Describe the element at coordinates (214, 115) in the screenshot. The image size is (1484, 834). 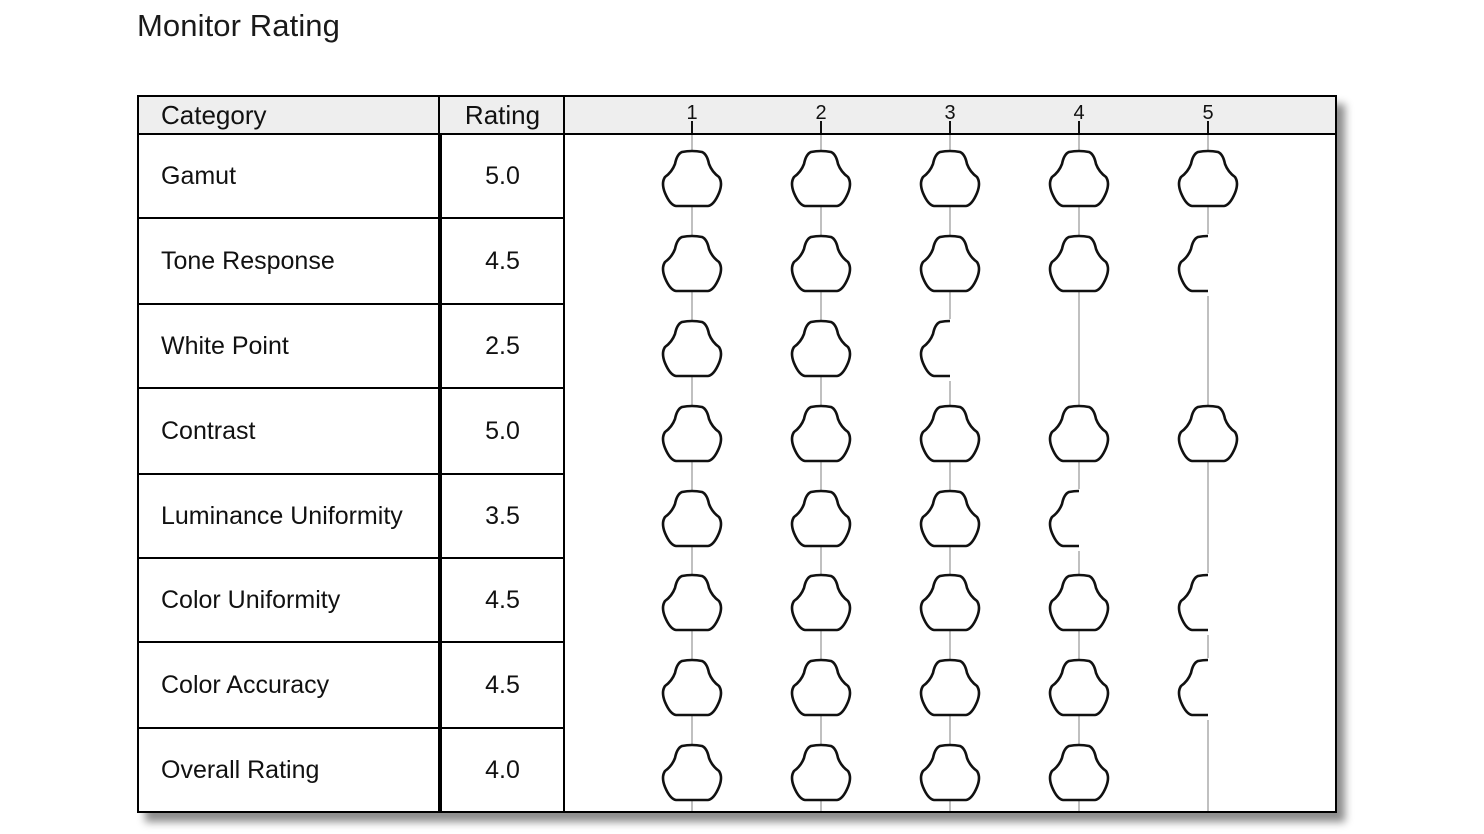
I see `header-category: Category` at that location.